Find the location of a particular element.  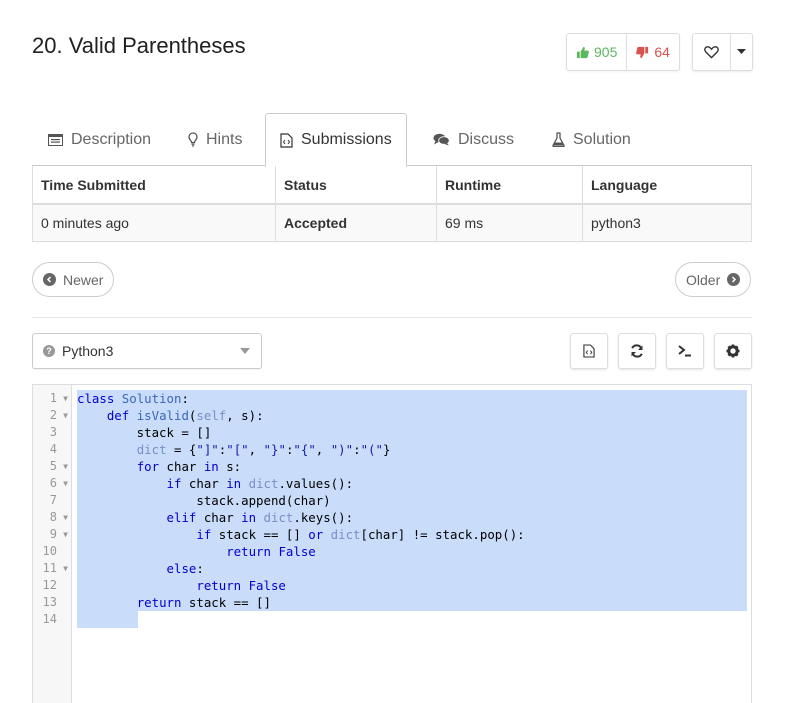

tab-description: Description is located at coordinates (99, 139).